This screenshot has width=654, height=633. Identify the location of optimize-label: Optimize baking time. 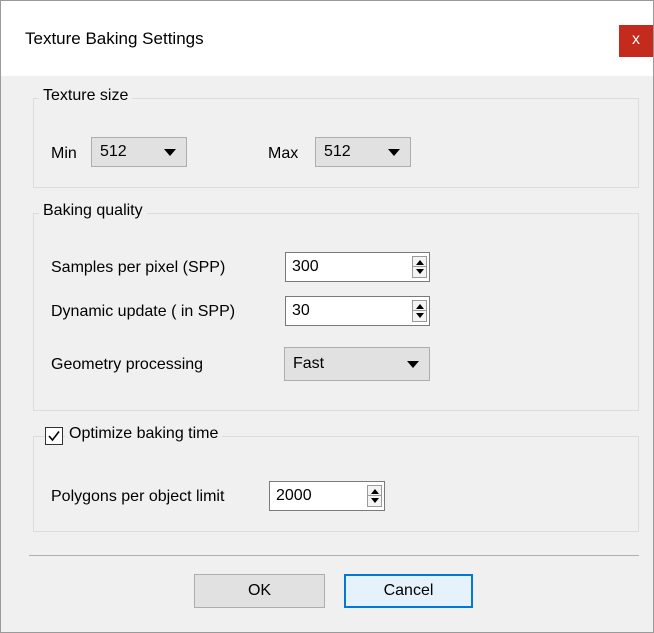
(144, 434).